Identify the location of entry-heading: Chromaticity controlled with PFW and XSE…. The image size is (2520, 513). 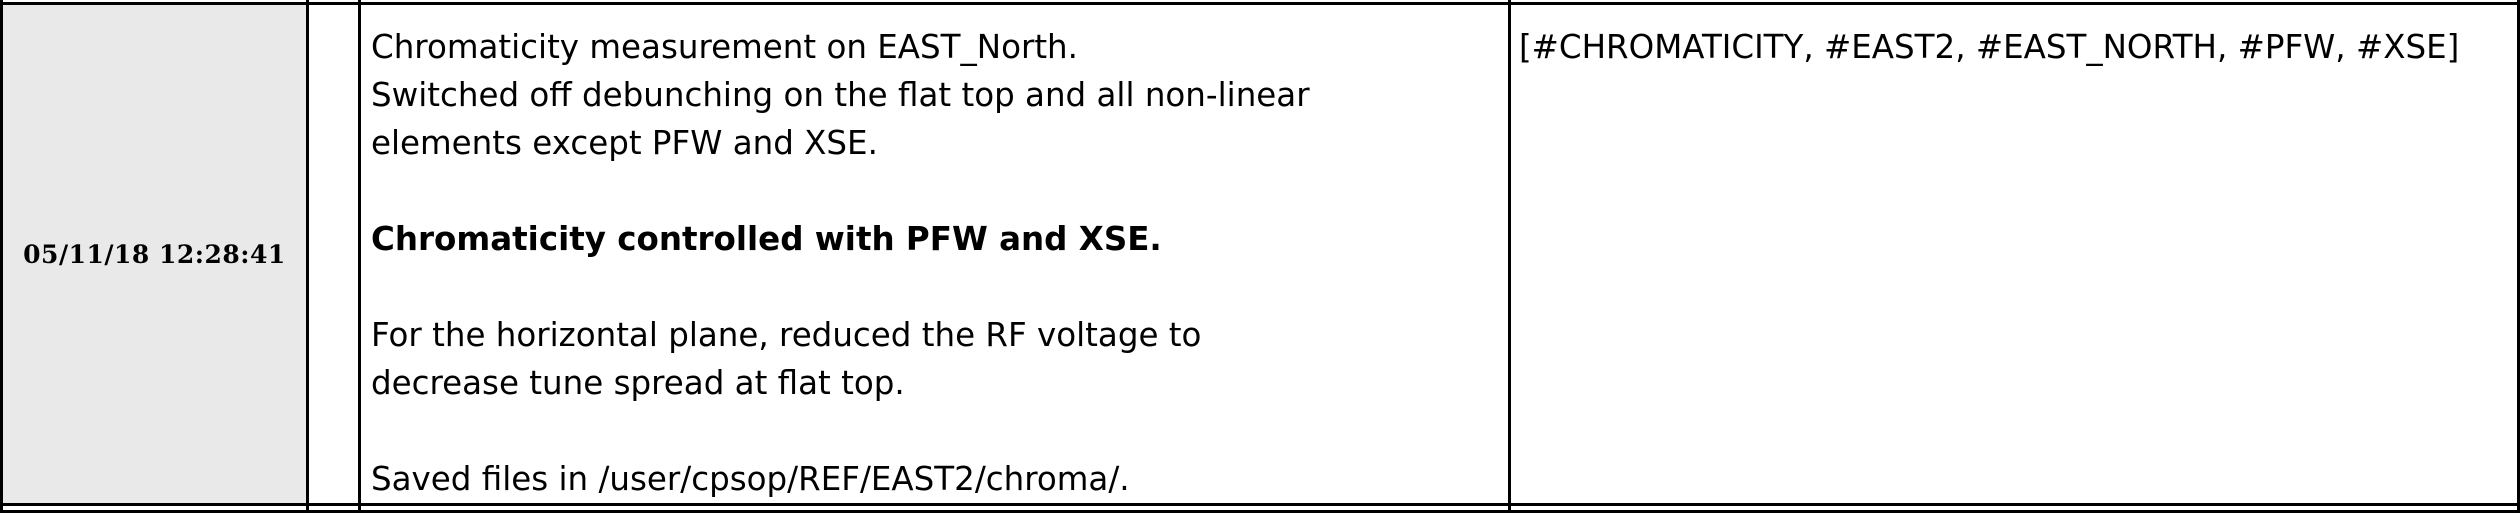
(766, 239).